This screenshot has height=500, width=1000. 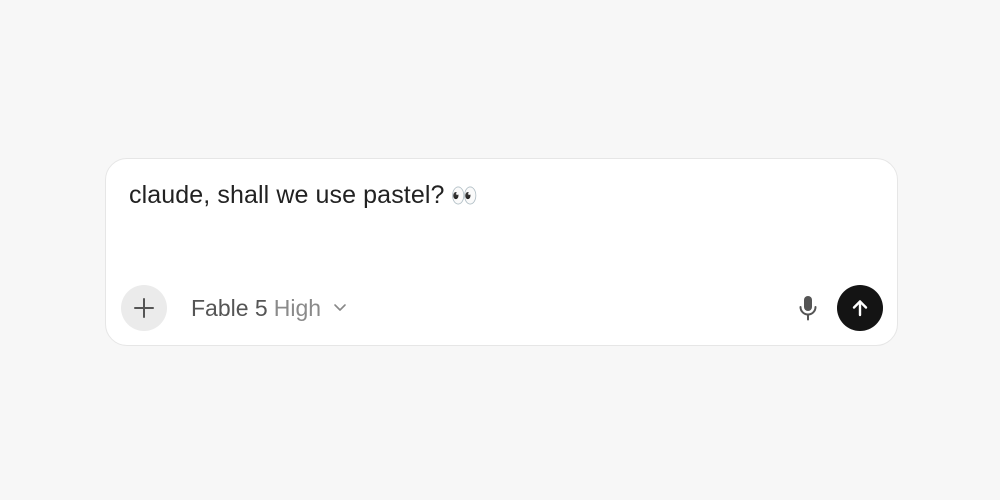 I want to click on voice-input-button, so click(x=808, y=308).